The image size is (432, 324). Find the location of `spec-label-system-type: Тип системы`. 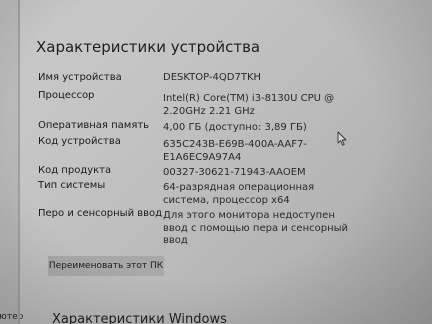

spec-label-system-type: Тип системы is located at coordinates (72, 185).